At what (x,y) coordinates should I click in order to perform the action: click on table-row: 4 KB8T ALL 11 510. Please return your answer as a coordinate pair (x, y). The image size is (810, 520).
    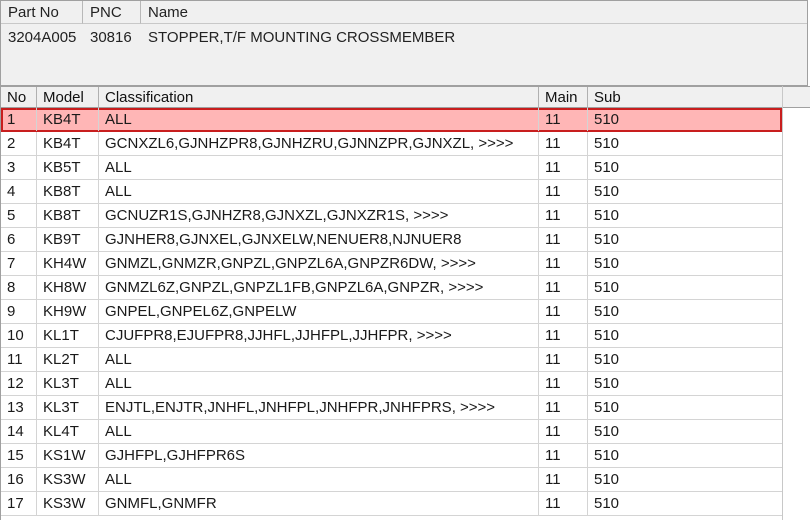
    Looking at the image, I should click on (391, 192).